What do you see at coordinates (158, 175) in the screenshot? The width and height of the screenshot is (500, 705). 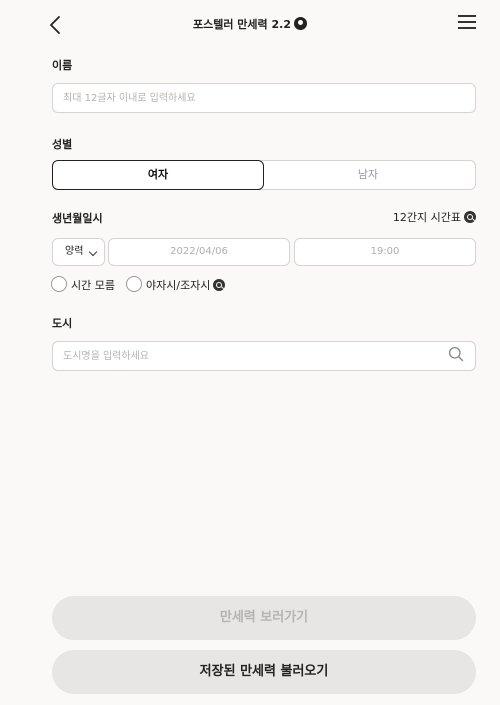 I see `gender-female-button: 여자` at bounding box center [158, 175].